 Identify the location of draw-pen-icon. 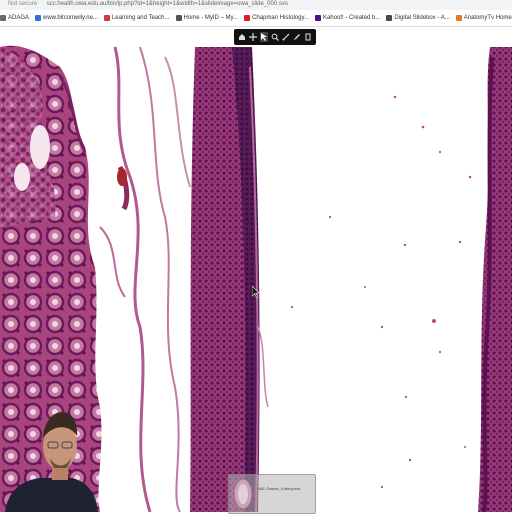
(297, 37).